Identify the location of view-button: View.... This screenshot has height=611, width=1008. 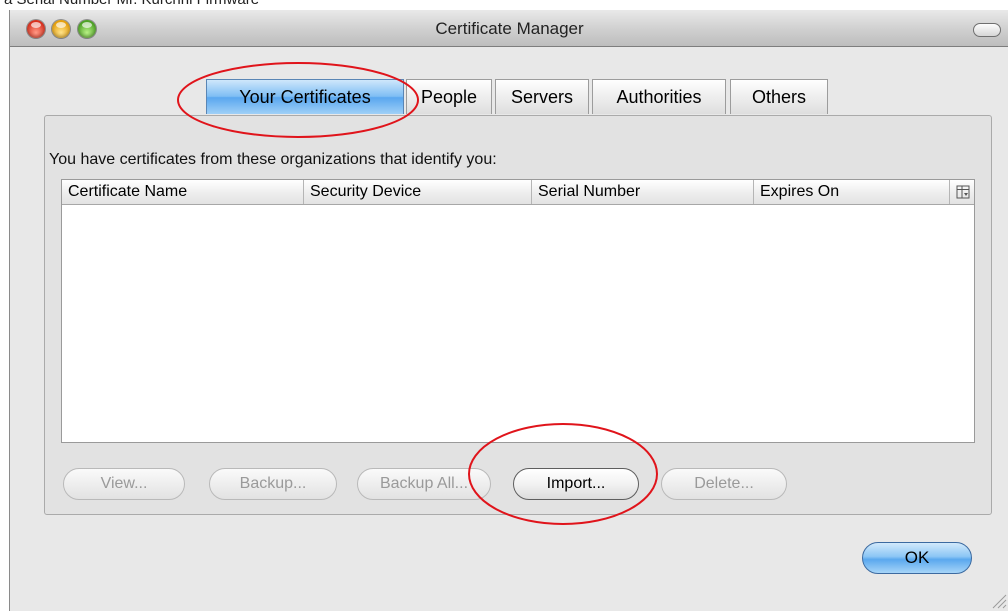
(124, 484).